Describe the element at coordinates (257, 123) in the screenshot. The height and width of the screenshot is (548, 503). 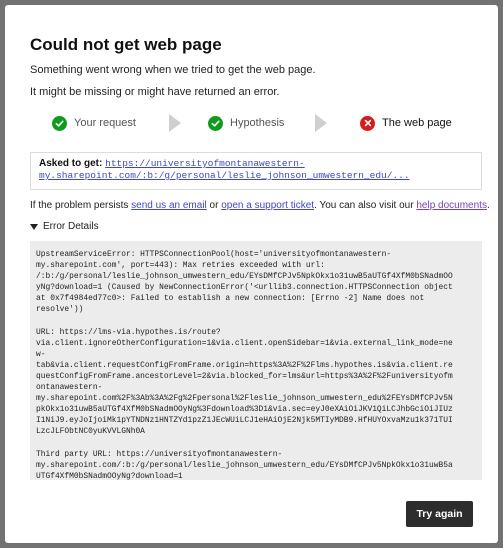
I see `step-label: Hypothesis` at that location.